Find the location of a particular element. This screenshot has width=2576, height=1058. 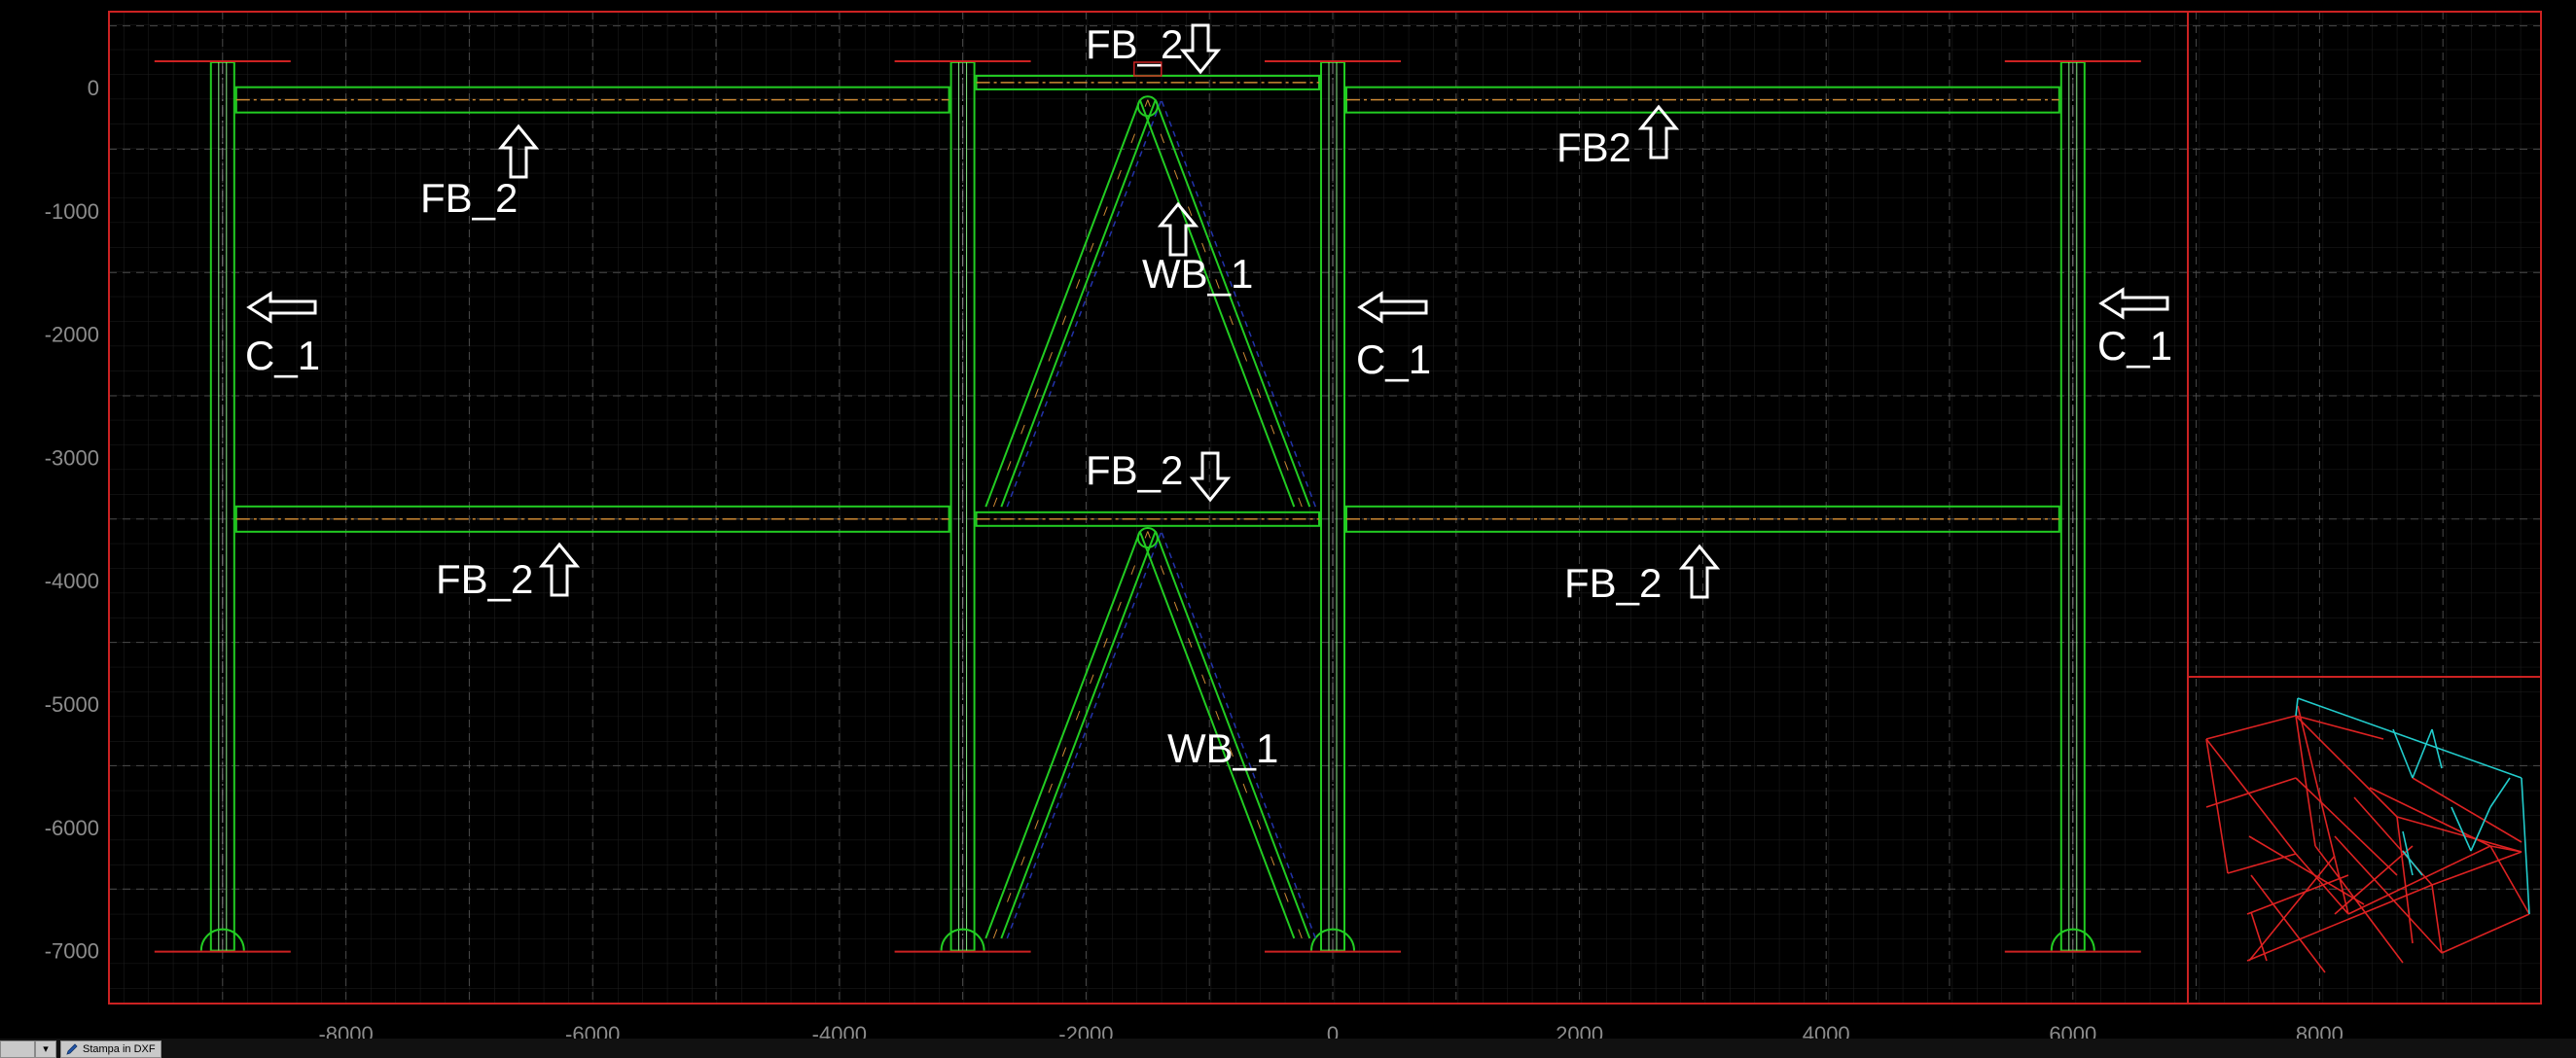

label-fb2-lower-right: FB_2 is located at coordinates (1613, 583).